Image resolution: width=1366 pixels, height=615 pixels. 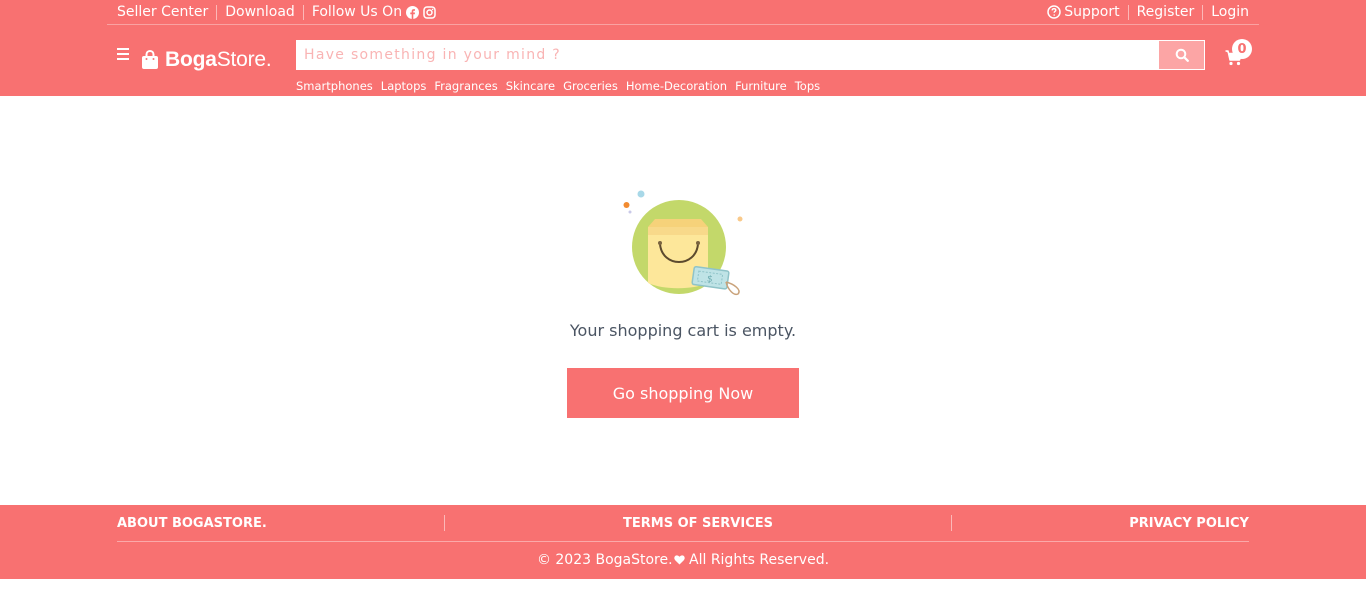 I want to click on top-bar-left: Seller Center Download Follow Us On, so click(x=276, y=12).